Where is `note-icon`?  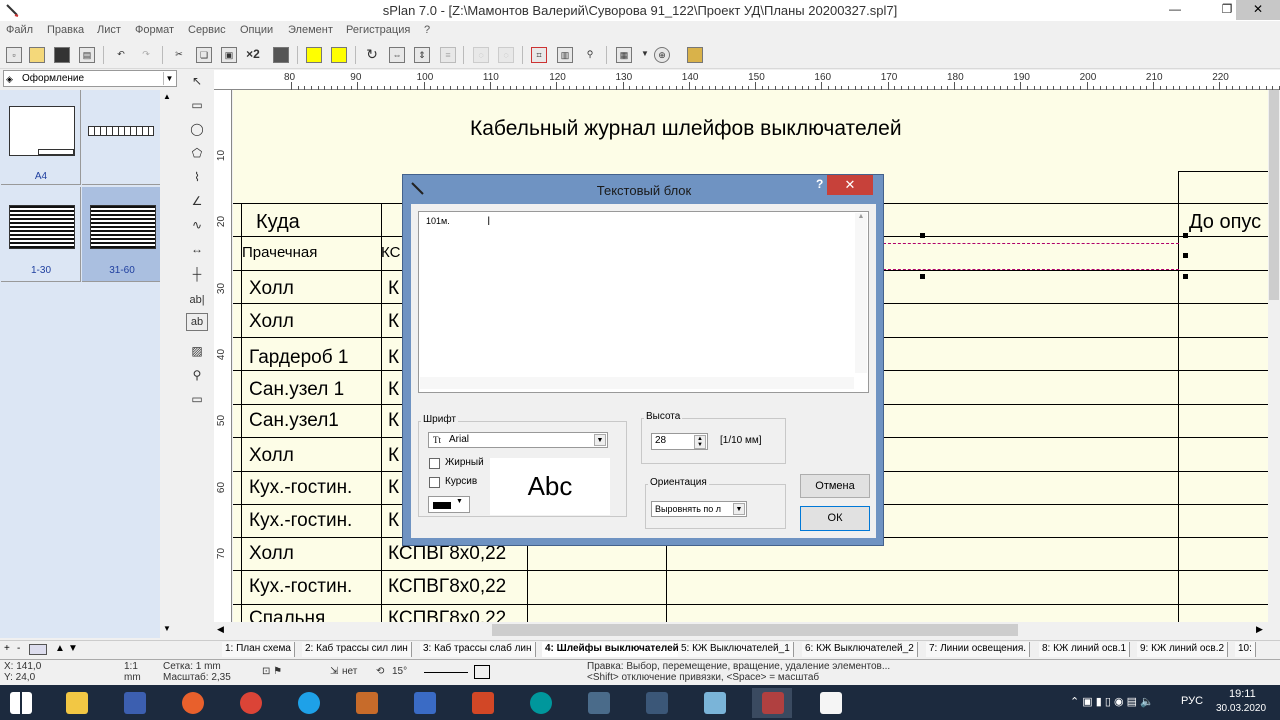
note-icon is located at coordinates (714, 703).